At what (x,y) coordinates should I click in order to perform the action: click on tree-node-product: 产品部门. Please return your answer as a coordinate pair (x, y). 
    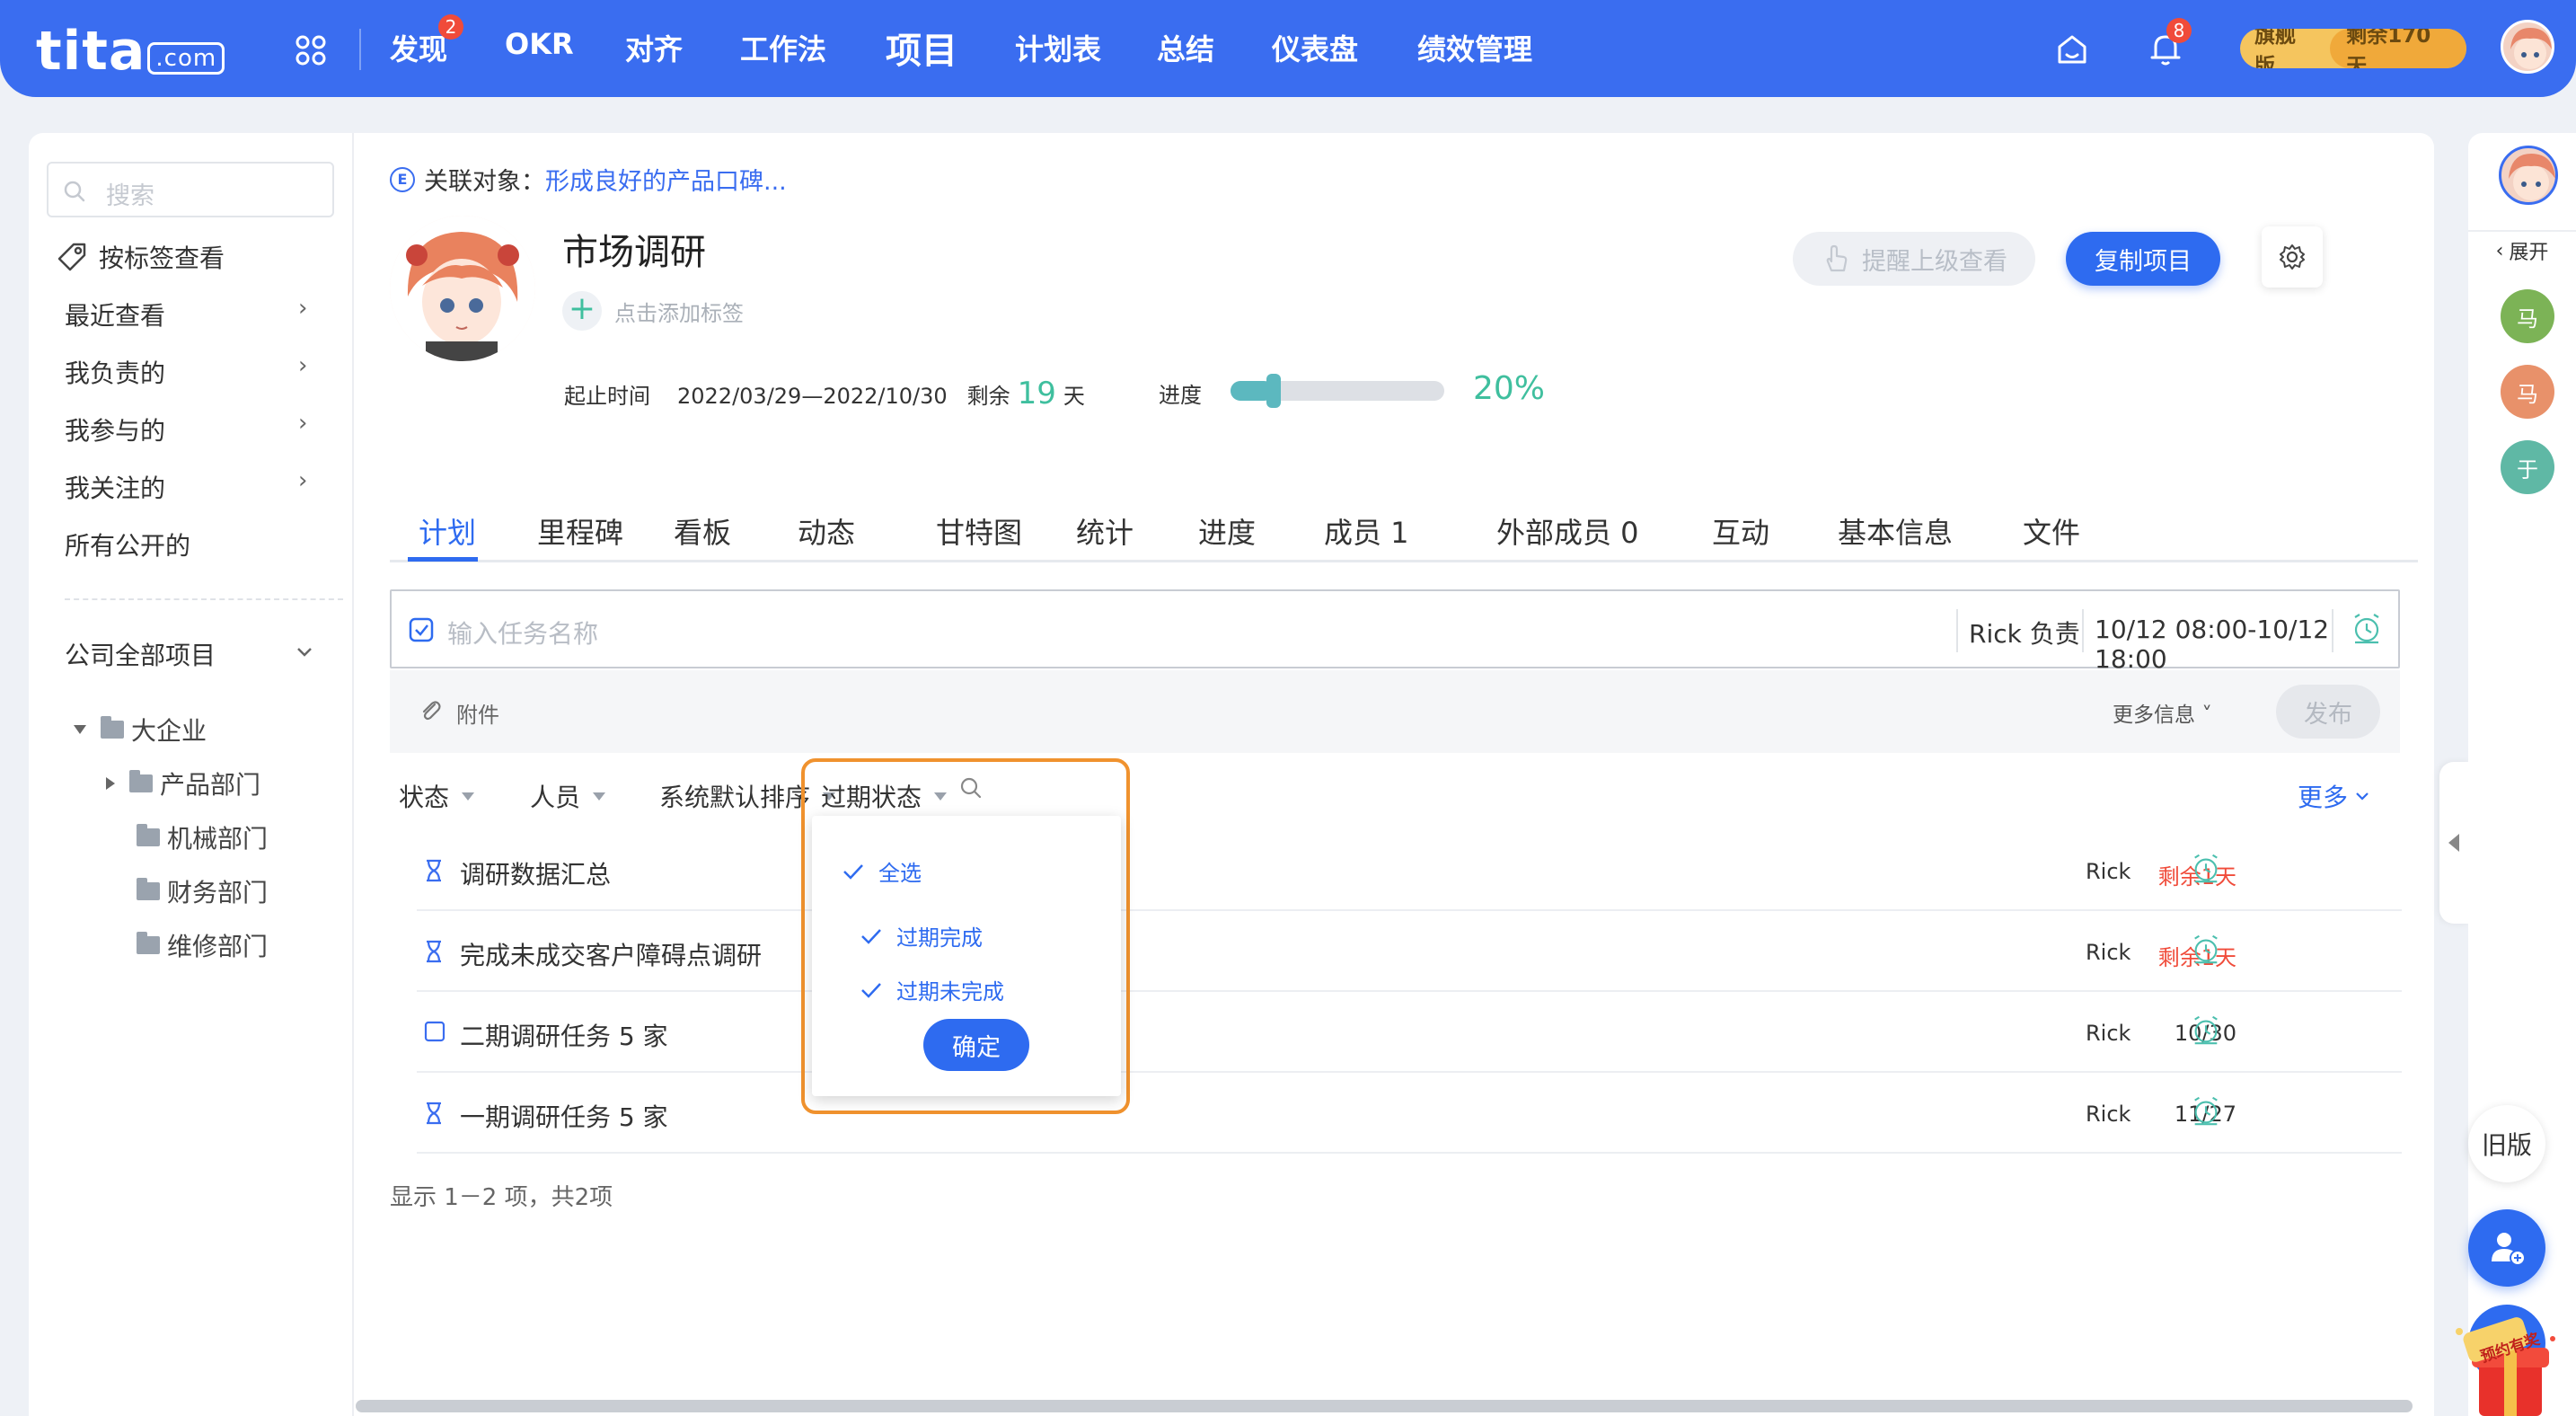
    Looking at the image, I should click on (183, 783).